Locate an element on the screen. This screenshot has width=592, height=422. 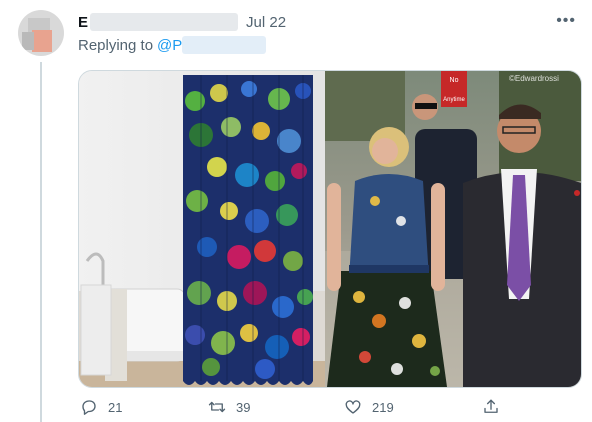
mention-link: @P is located at coordinates (169, 45).